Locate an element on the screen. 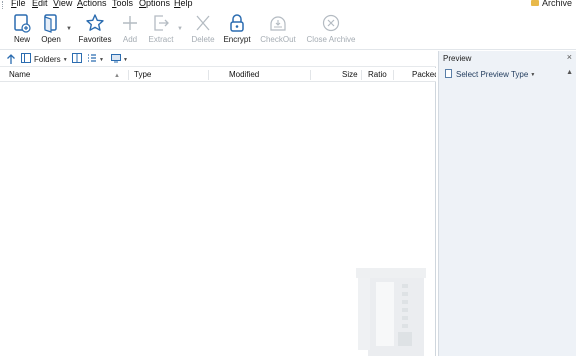 This screenshot has height=356, width=576. archive-label: Archive is located at coordinates (556, 4).